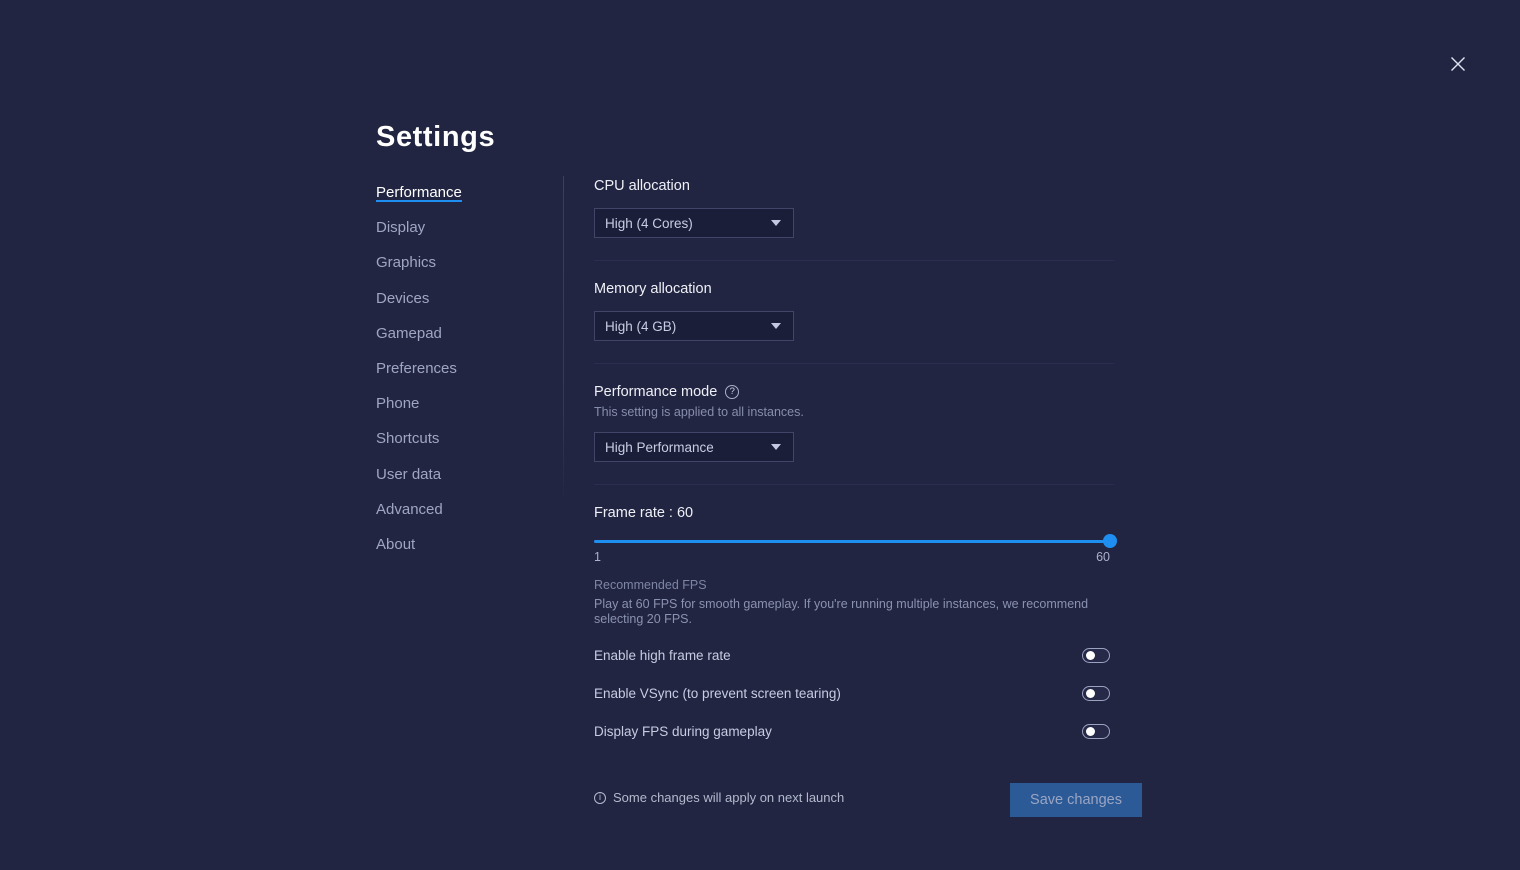 The image size is (1520, 870). I want to click on sidebar-item-display: Display, so click(400, 227).